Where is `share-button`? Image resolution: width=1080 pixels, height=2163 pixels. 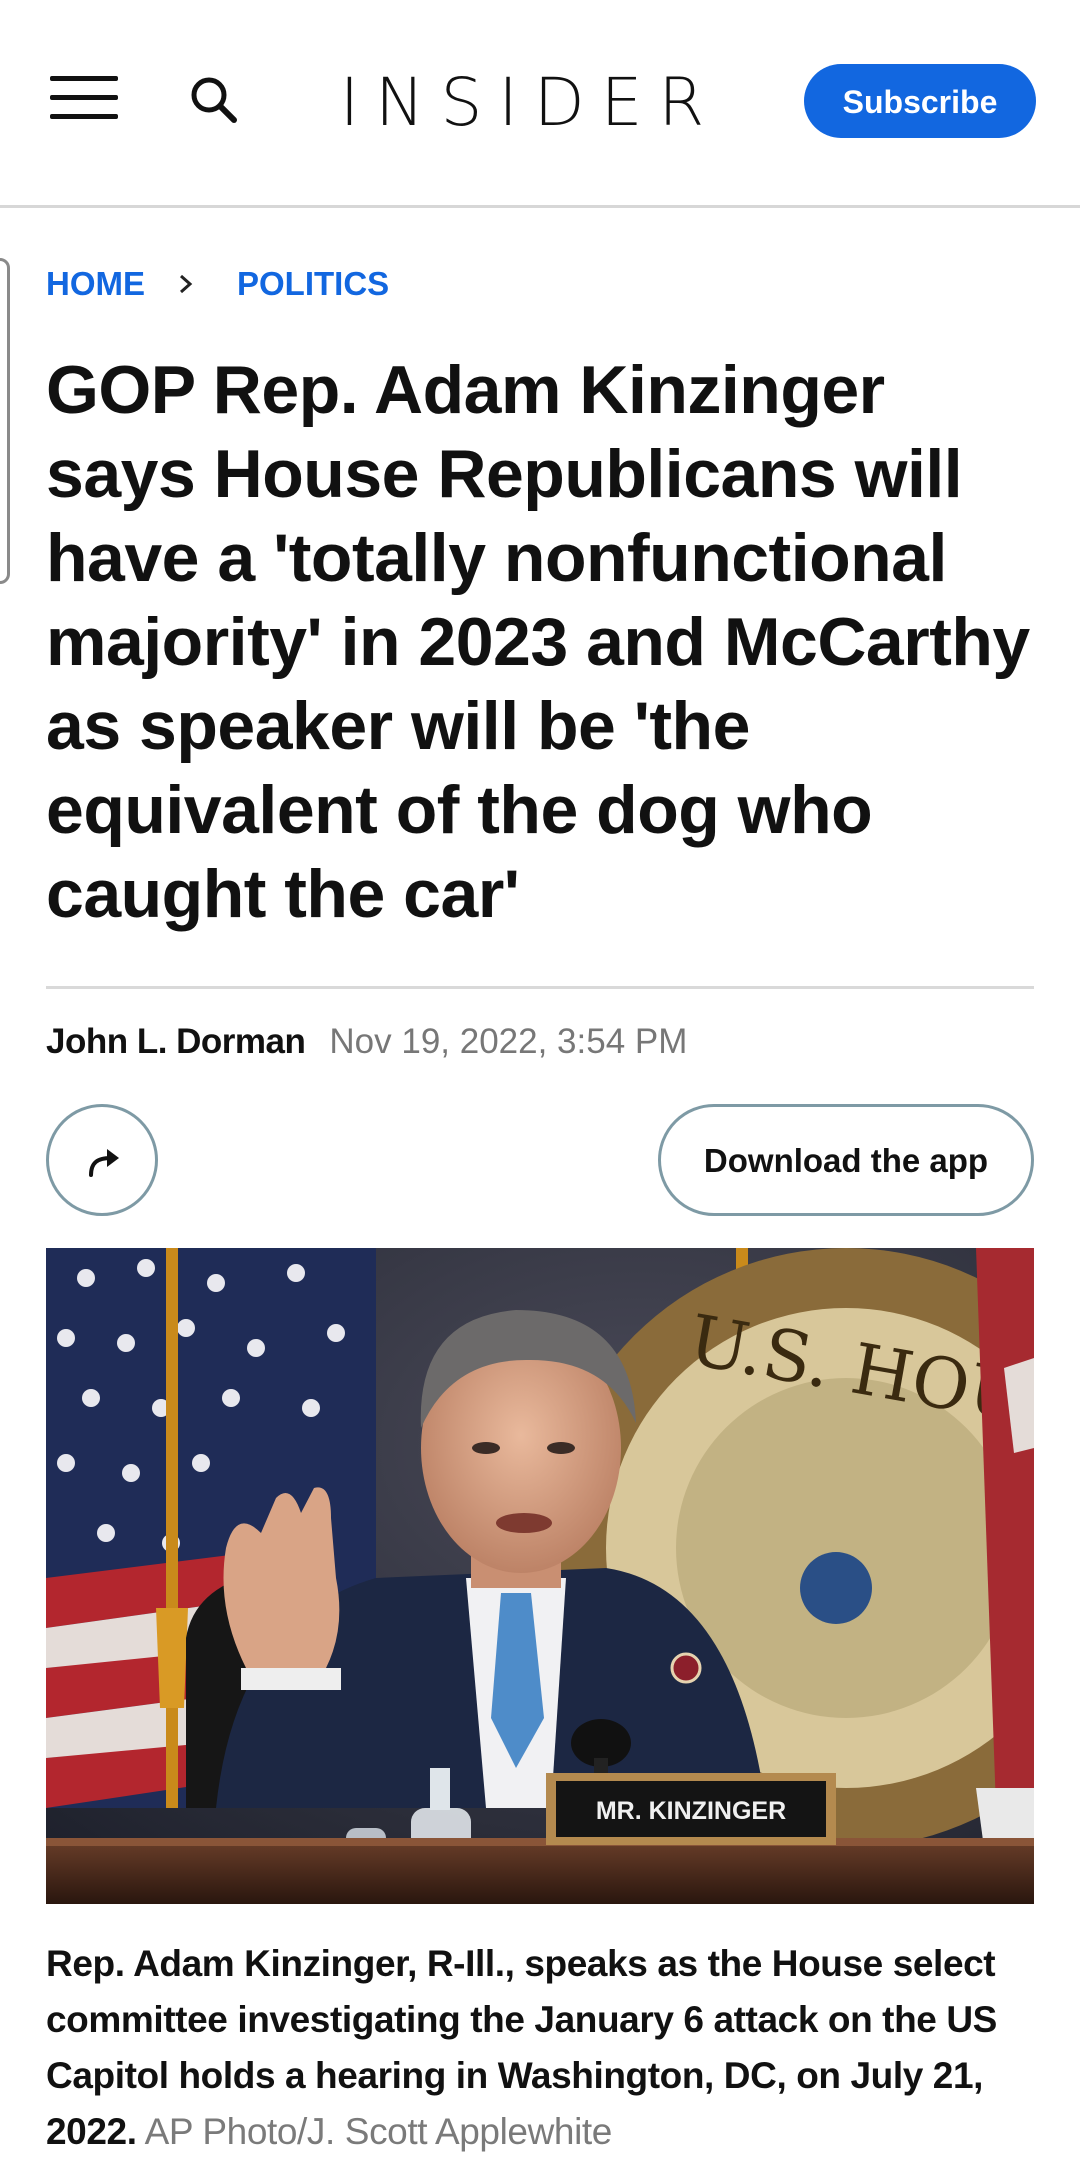 share-button is located at coordinates (102, 1160).